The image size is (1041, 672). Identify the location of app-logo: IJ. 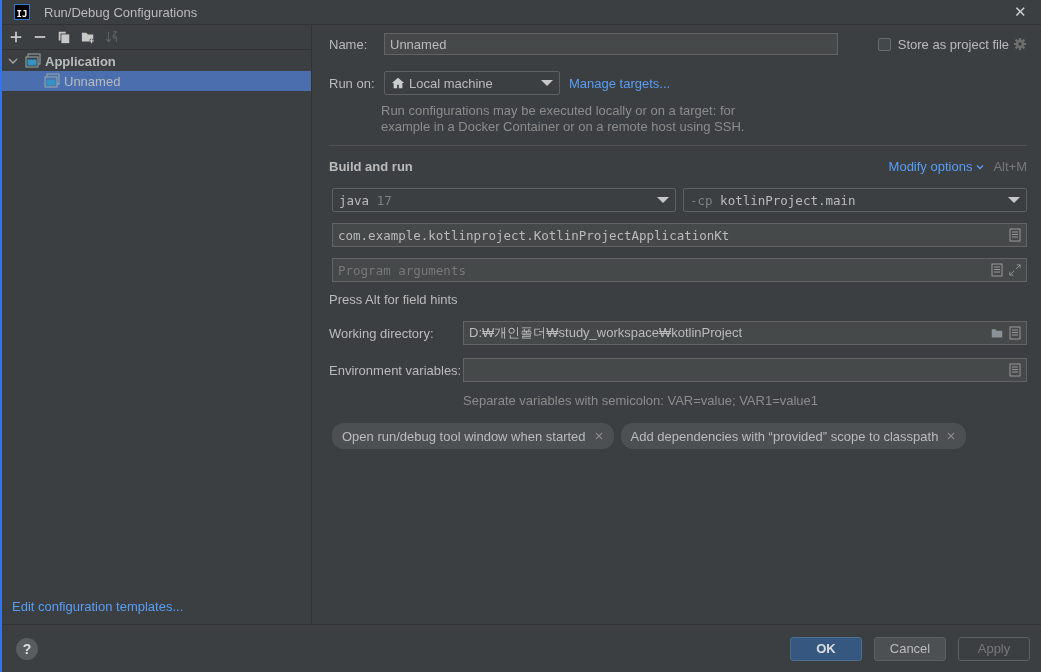
(22, 12).